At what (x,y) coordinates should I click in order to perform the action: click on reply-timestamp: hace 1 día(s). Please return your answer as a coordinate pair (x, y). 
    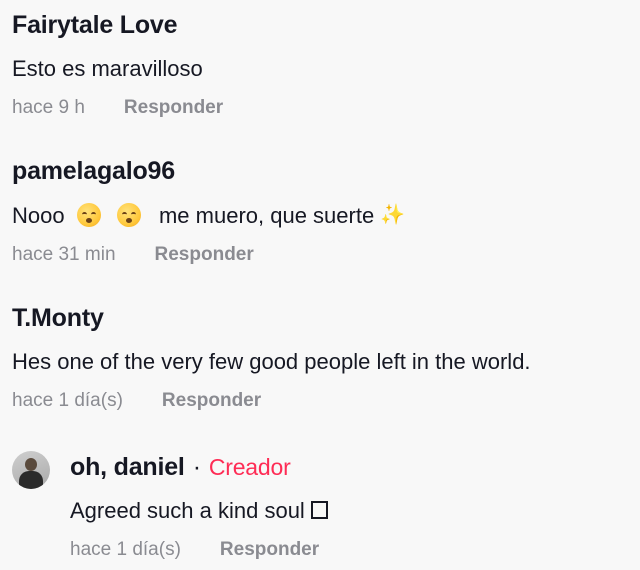
    Looking at the image, I should click on (125, 549).